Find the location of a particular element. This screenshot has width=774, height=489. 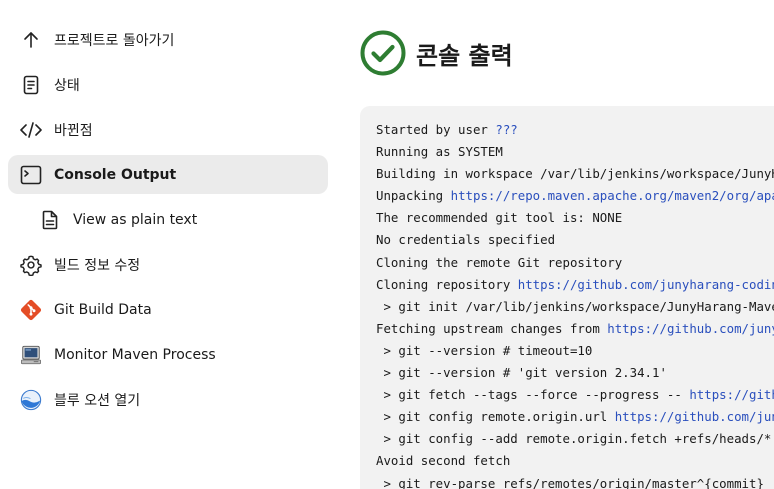

sidebar-item-label: 블루 오션 열기 is located at coordinates (97, 400).